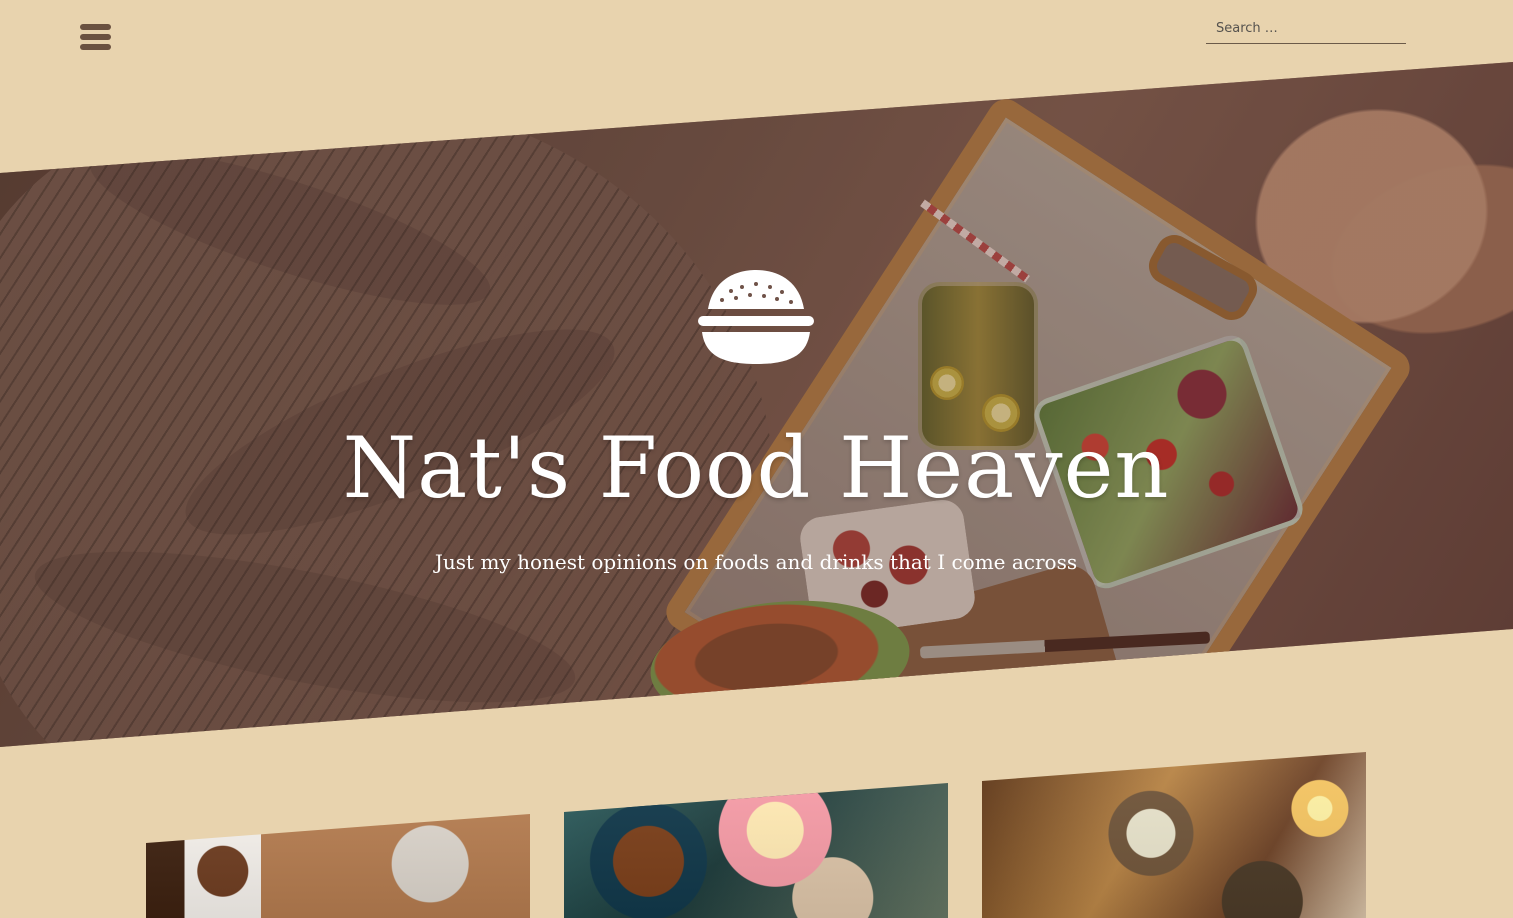 This screenshot has width=1513, height=918. What do you see at coordinates (756, 317) in the screenshot?
I see `burger-icon` at bounding box center [756, 317].